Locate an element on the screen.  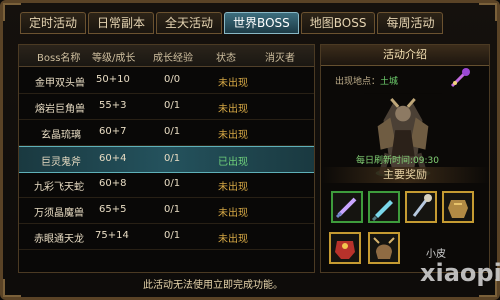
notice-text: 此活动无法使用立即完成功能。 is located at coordinates (213, 285).